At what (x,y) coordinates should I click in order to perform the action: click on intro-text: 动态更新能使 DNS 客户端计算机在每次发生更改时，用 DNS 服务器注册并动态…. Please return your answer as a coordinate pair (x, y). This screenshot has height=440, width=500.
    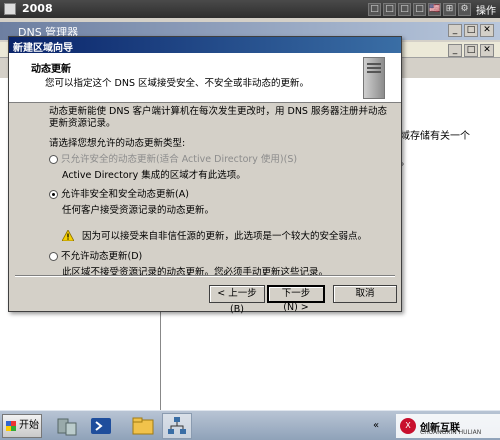
    Looking at the image, I should click on (218, 117).